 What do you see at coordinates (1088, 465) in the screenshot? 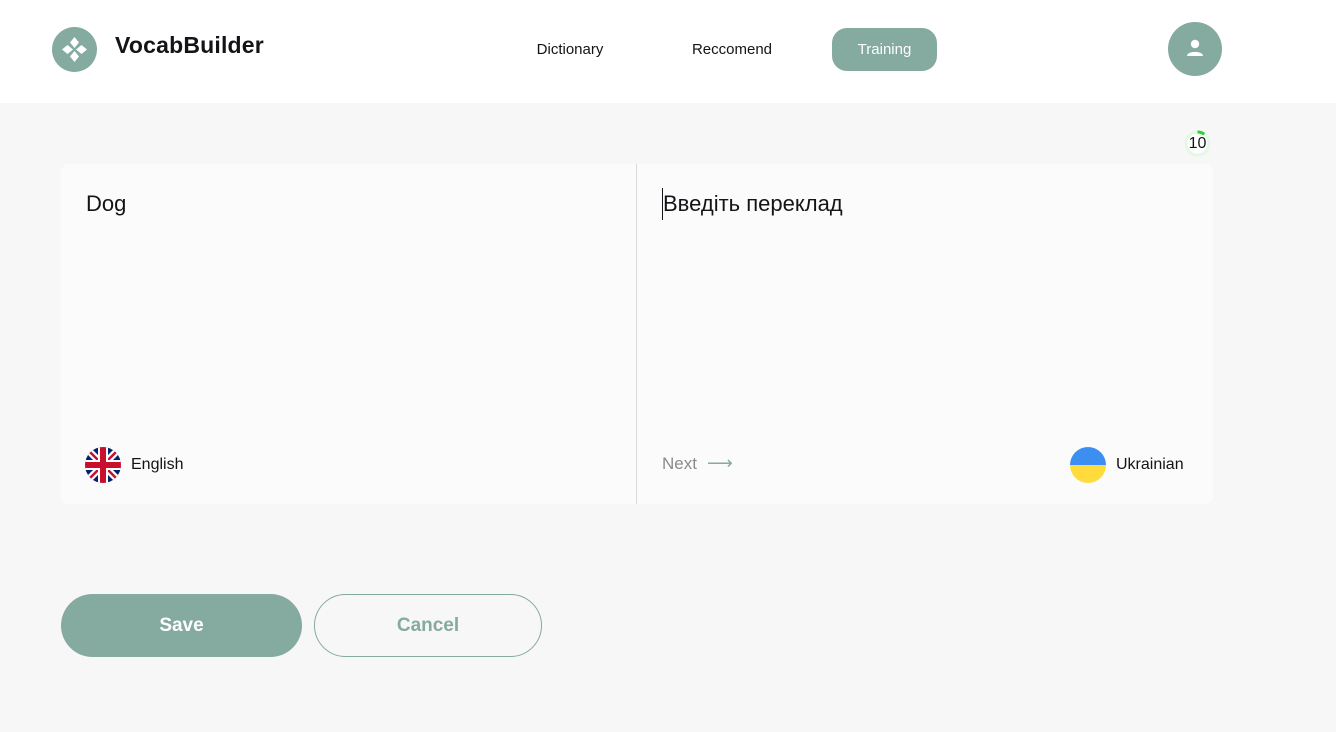
I see `ukraine-flag-icon` at bounding box center [1088, 465].